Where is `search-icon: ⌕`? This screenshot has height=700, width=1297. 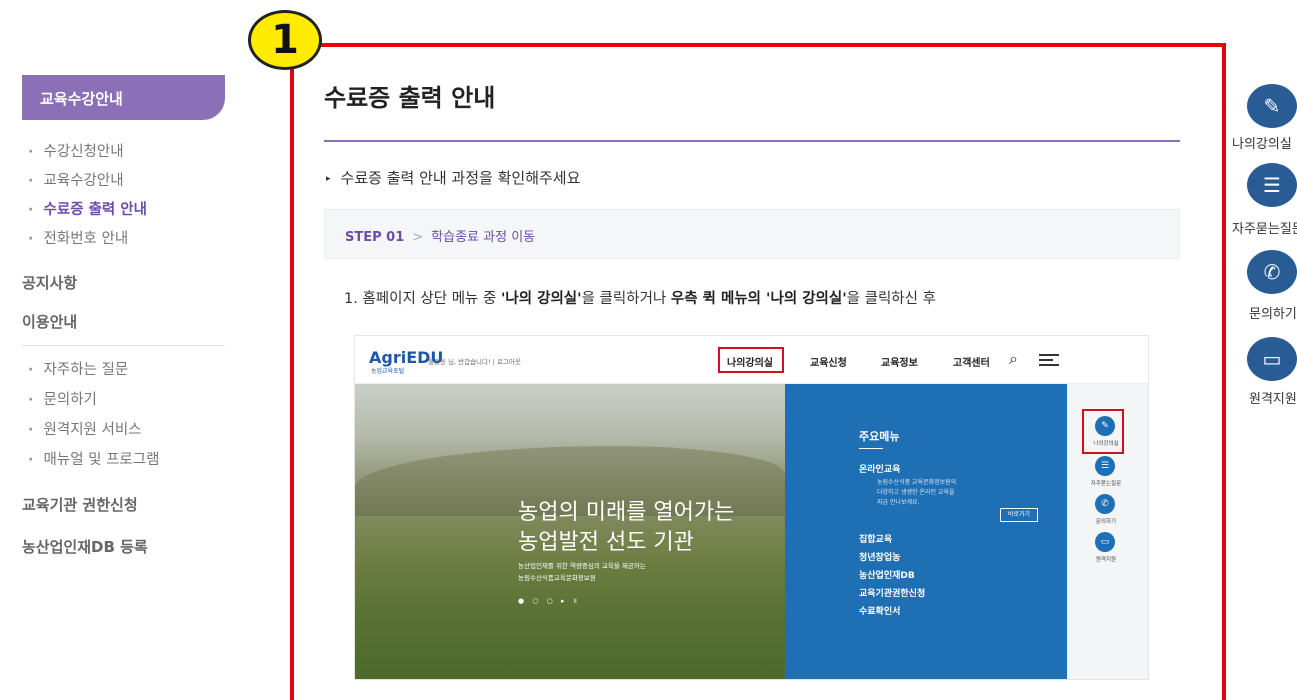
search-icon: ⌕ is located at coordinates (1013, 358).